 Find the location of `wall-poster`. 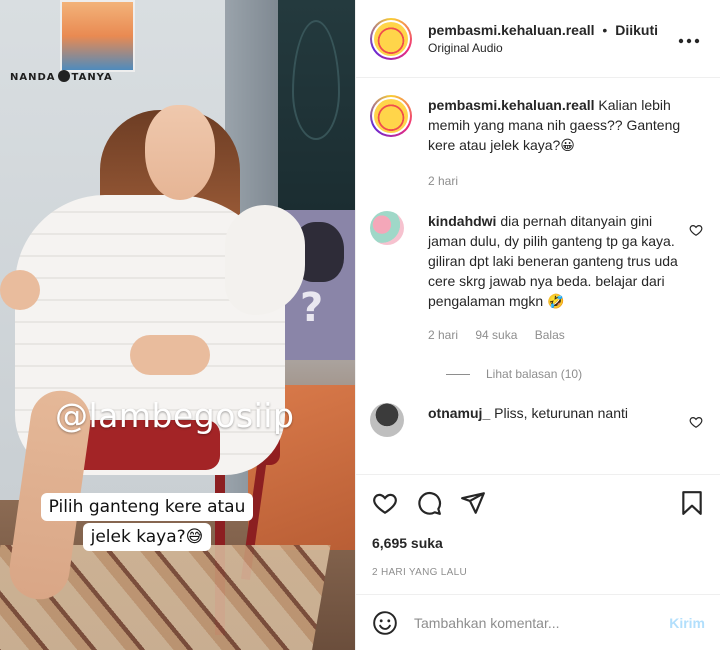

wall-poster is located at coordinates (97, 36).